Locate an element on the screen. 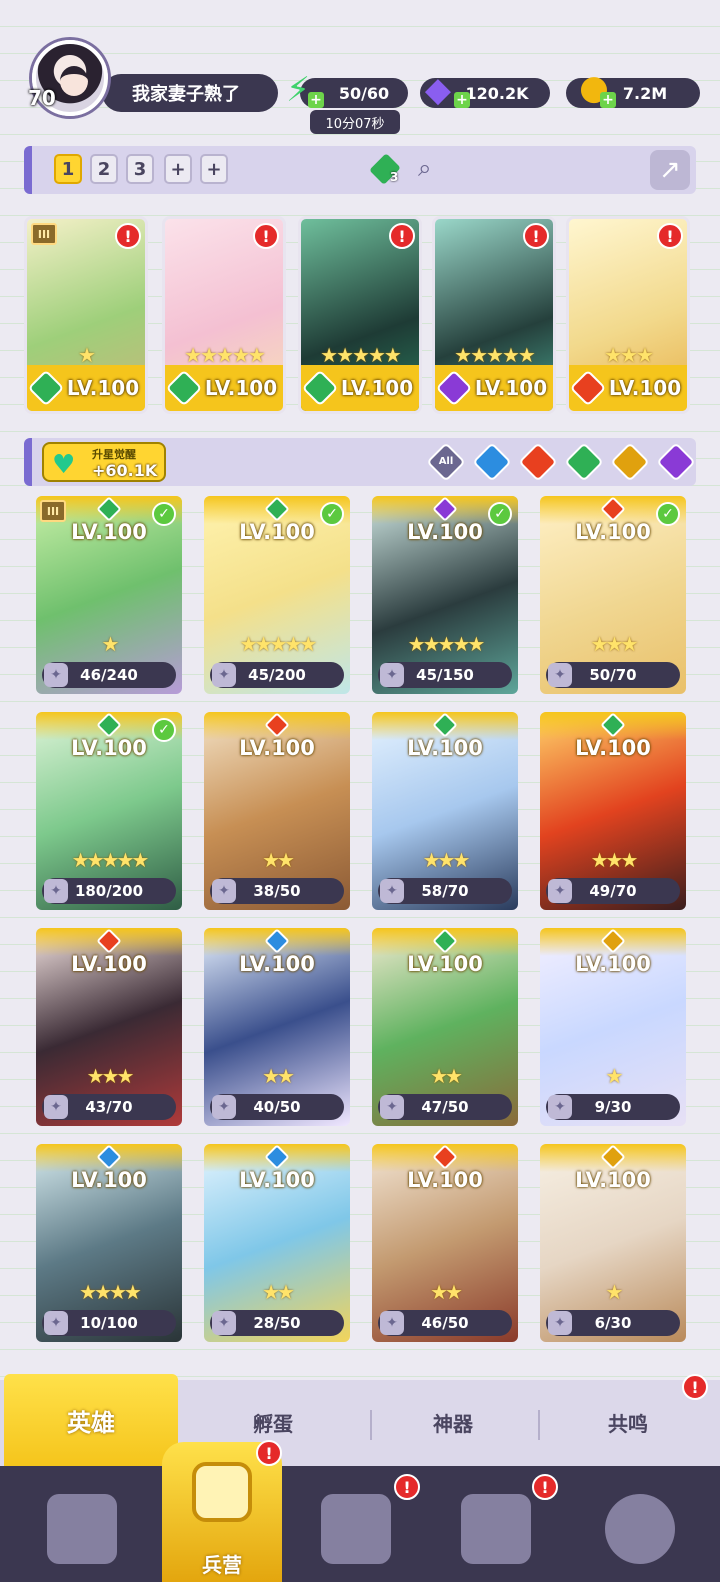 This screenshot has height=1582, width=720. nav-shrine: ! is located at coordinates (502, 1524).